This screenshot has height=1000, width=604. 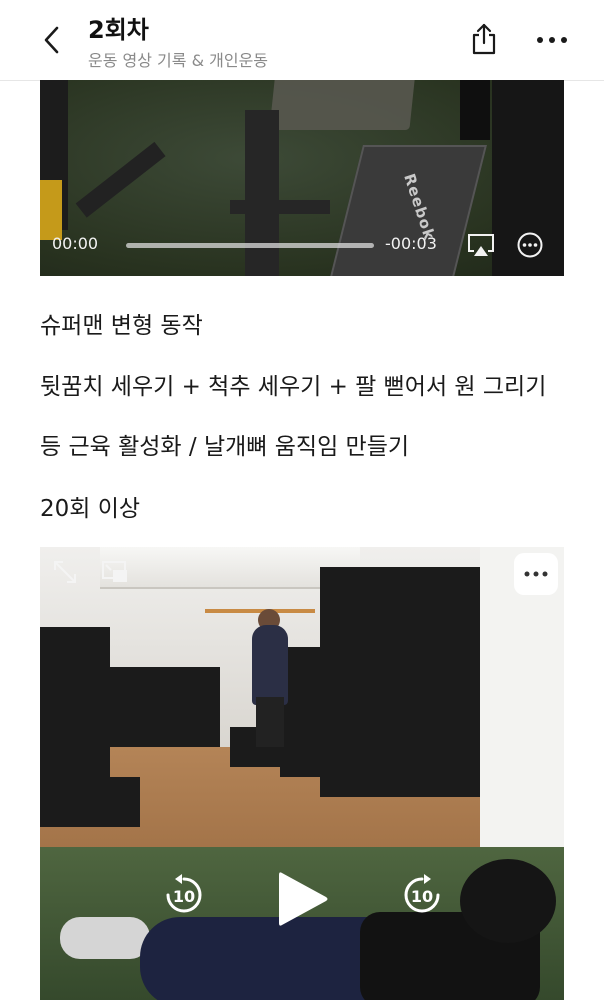 What do you see at coordinates (105, 938) in the screenshot?
I see `person-feet` at bounding box center [105, 938].